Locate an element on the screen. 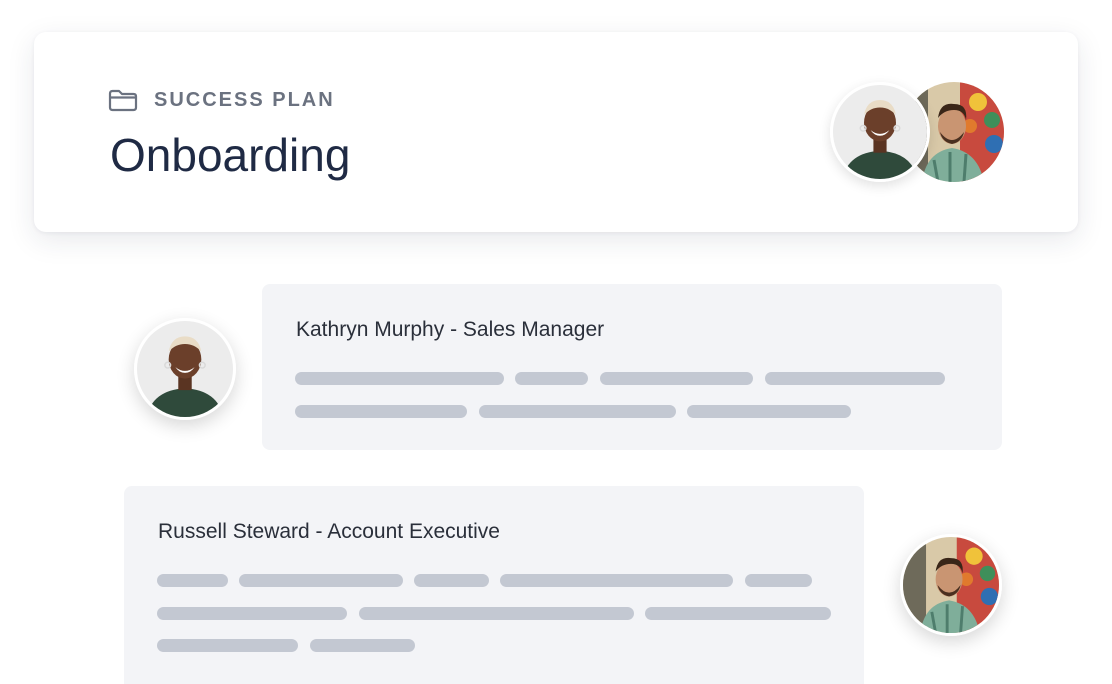 This screenshot has width=1112, height=684. eyebrow-label: SUCCESS PLAN is located at coordinates (244, 99).